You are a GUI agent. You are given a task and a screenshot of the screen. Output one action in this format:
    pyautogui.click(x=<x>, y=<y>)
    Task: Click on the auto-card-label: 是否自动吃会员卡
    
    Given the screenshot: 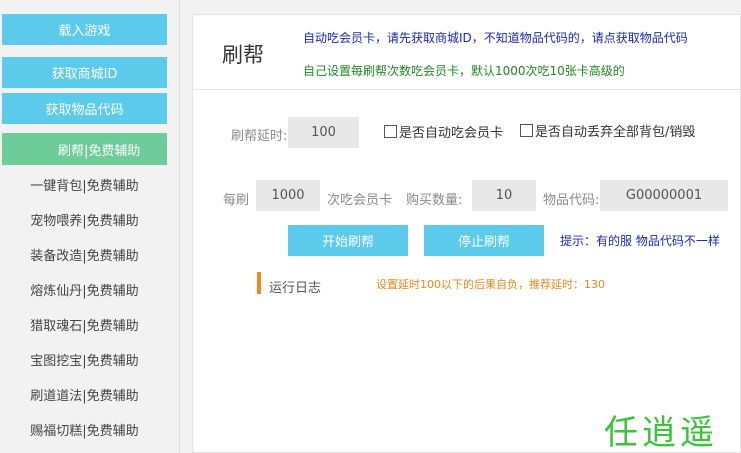 What is the action you would take?
    pyautogui.click(x=451, y=133)
    